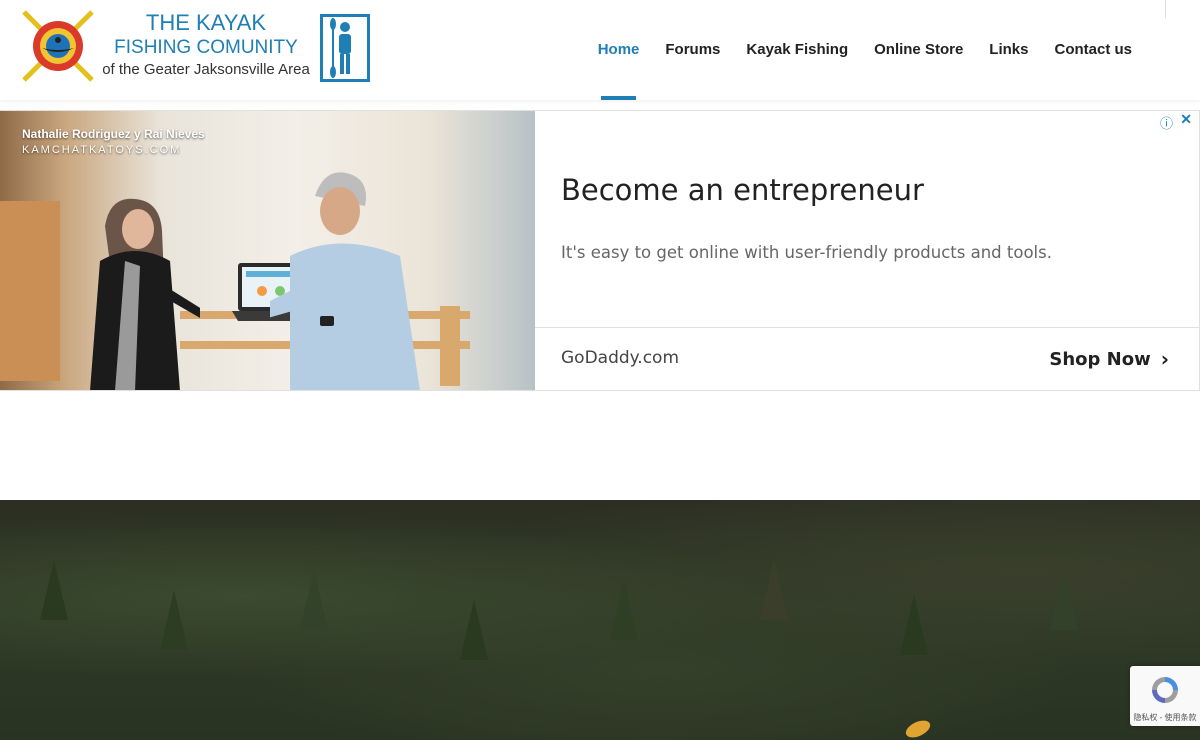  I want to click on kayak-logo-badge, so click(58, 46).